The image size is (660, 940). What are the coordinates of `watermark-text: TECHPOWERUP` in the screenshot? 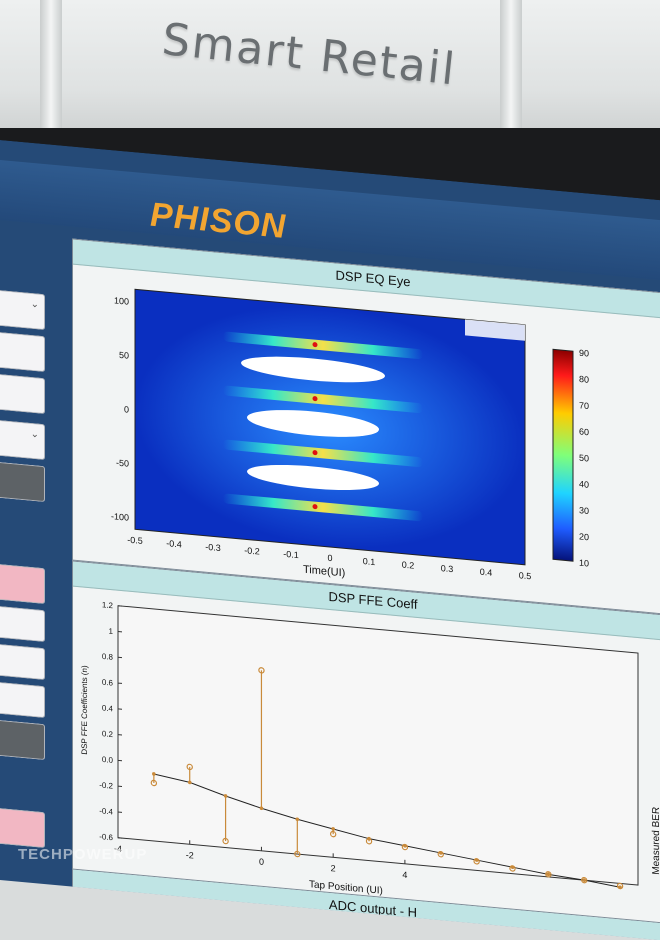 It's located at (82, 854).